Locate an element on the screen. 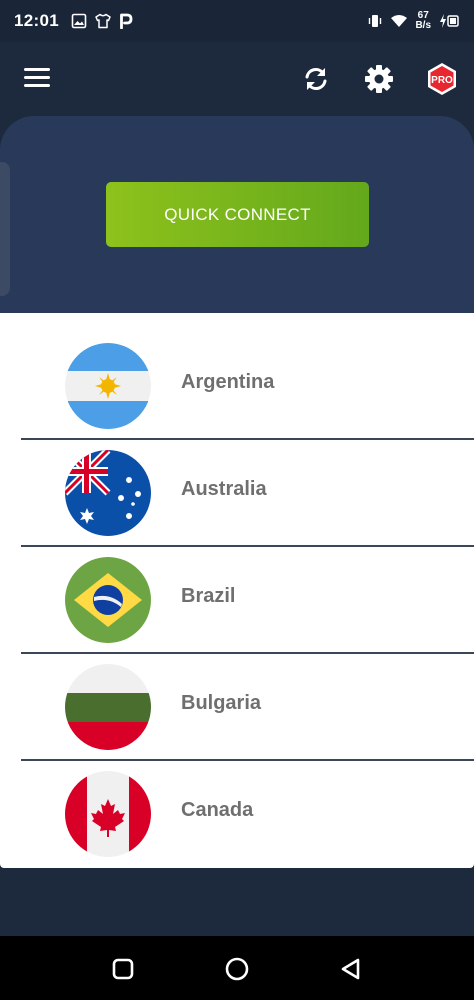 The width and height of the screenshot is (474, 1000). country-row-brazil: Brazil is located at coordinates (237, 585).